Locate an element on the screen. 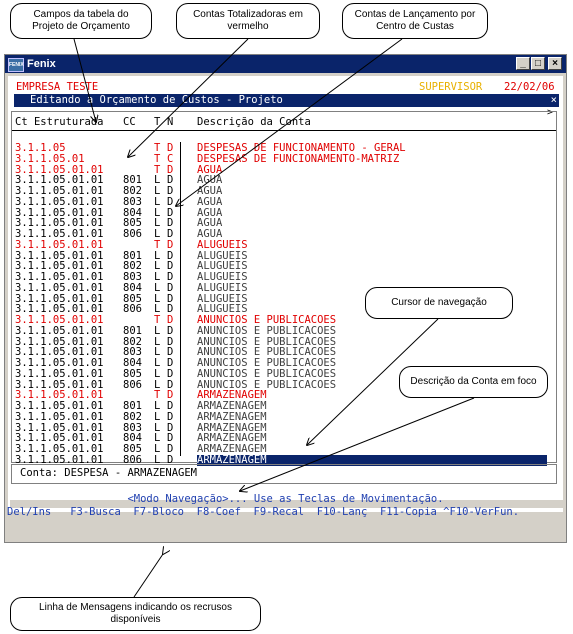  close-button: × is located at coordinates (555, 63).